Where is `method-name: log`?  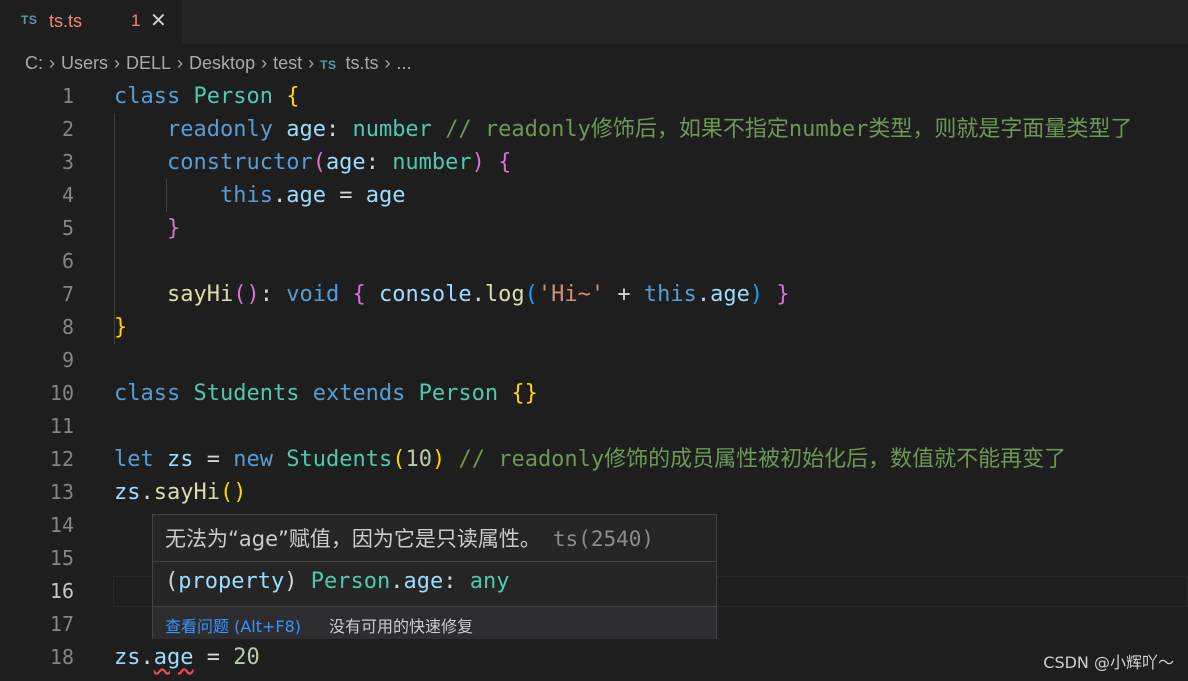 method-name: log is located at coordinates (504, 294).